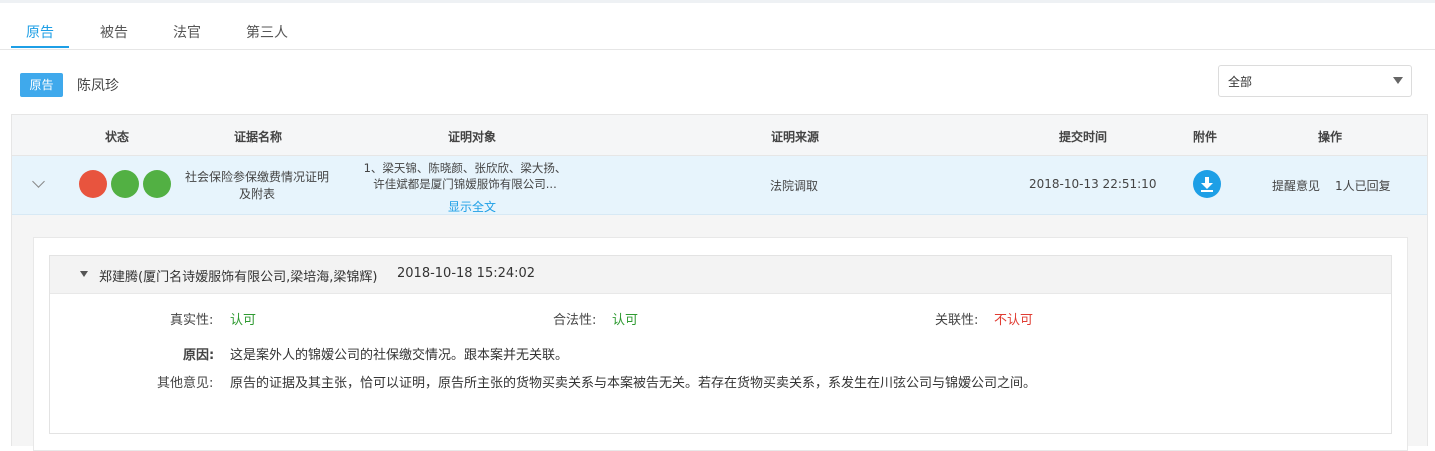 The width and height of the screenshot is (1435, 451). Describe the element at coordinates (185, 383) in the screenshot. I see `other-opinion-label: 其他意见:` at that location.